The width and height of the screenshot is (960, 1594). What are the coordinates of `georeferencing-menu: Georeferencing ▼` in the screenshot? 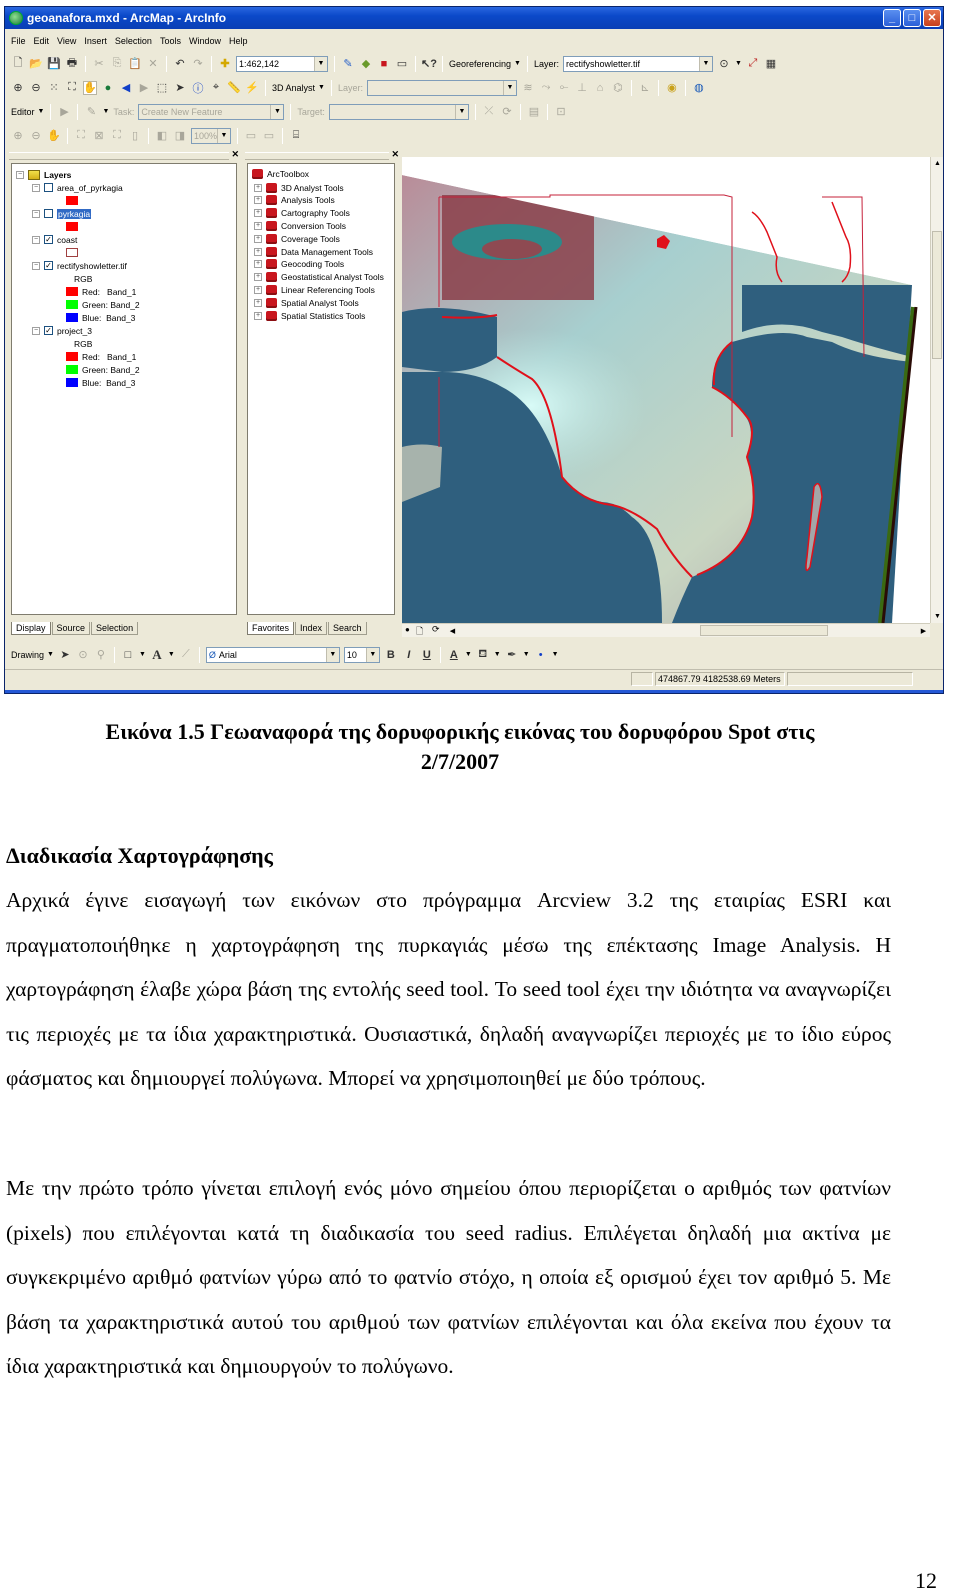 It's located at (485, 64).